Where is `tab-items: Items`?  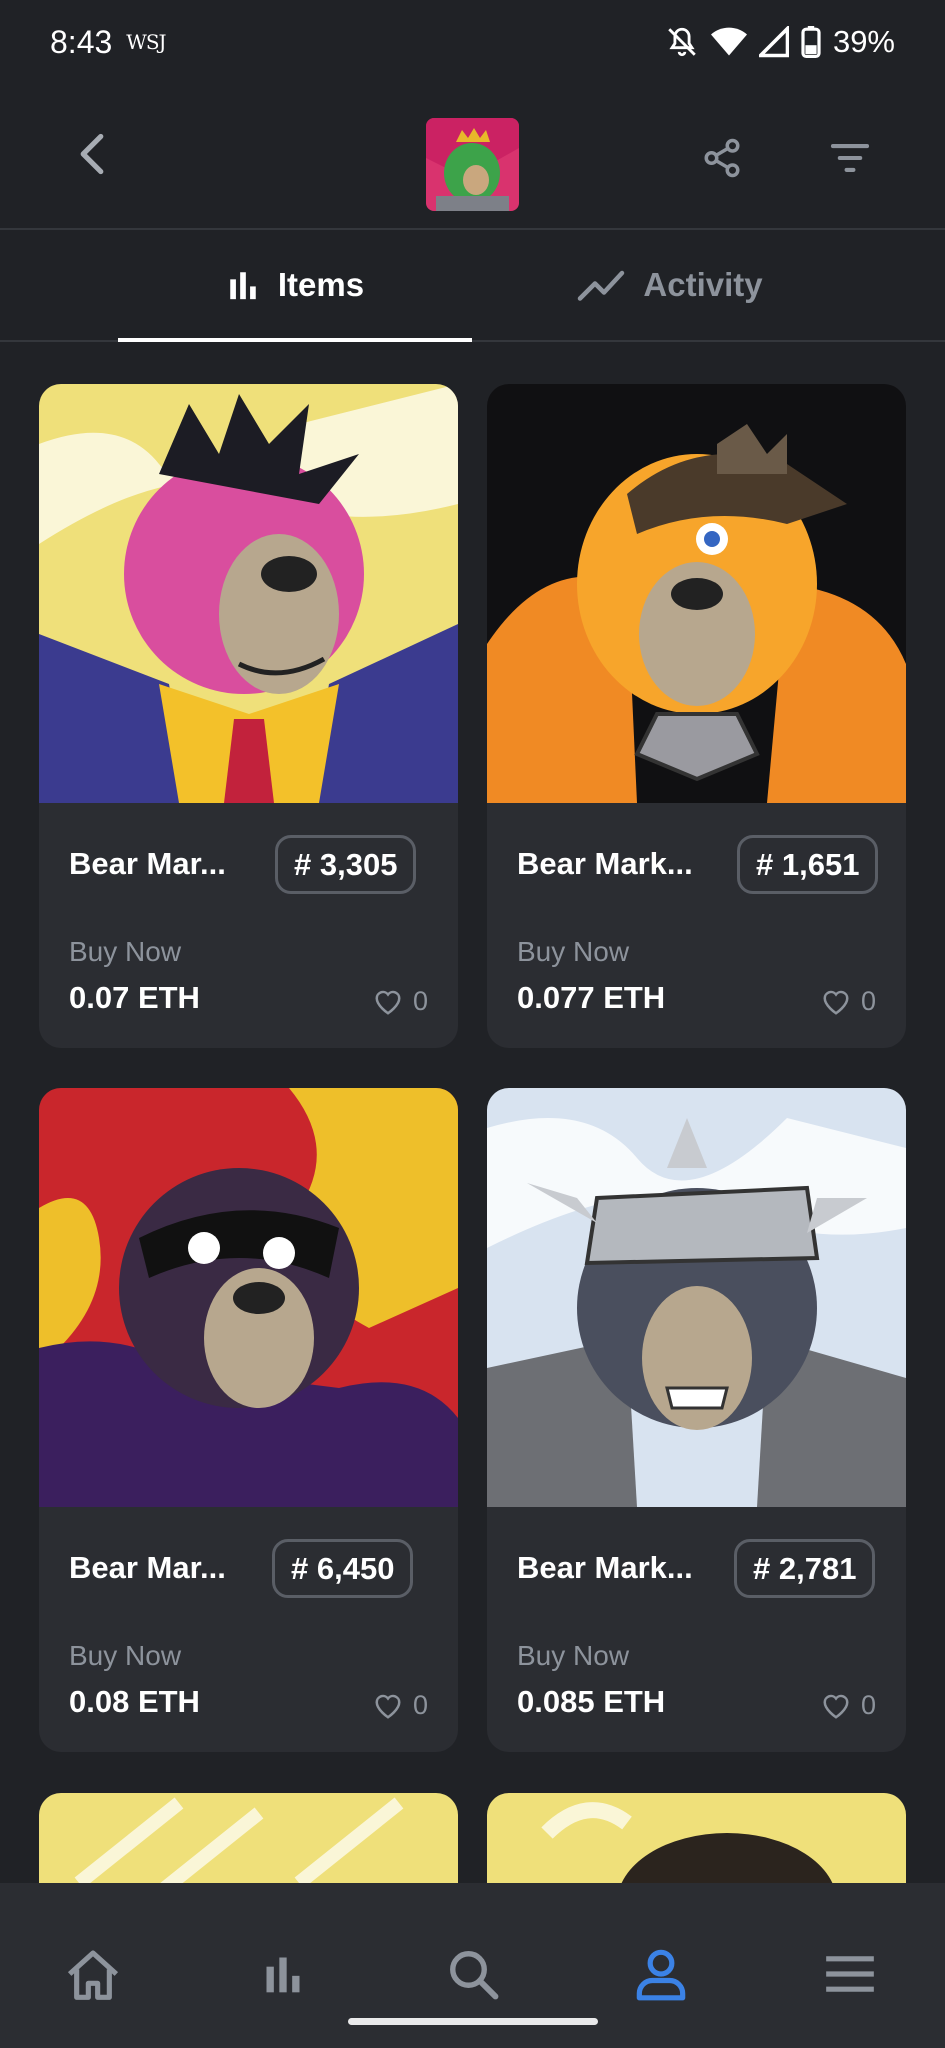
tab-items: Items is located at coordinates (295, 286).